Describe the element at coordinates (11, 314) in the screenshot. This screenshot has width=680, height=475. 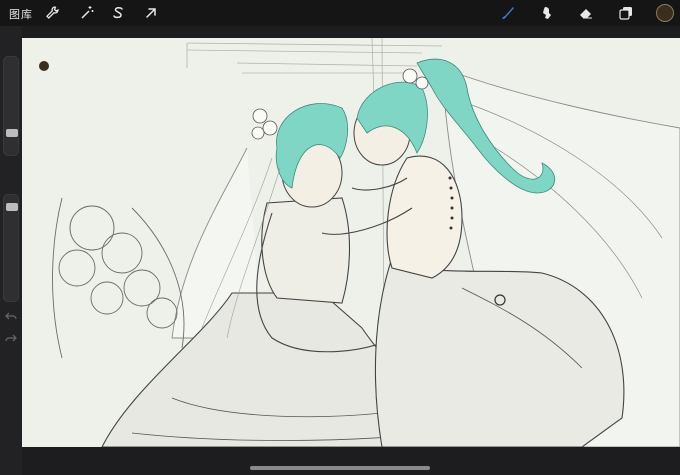
I see `undo-arrow-icon` at that location.